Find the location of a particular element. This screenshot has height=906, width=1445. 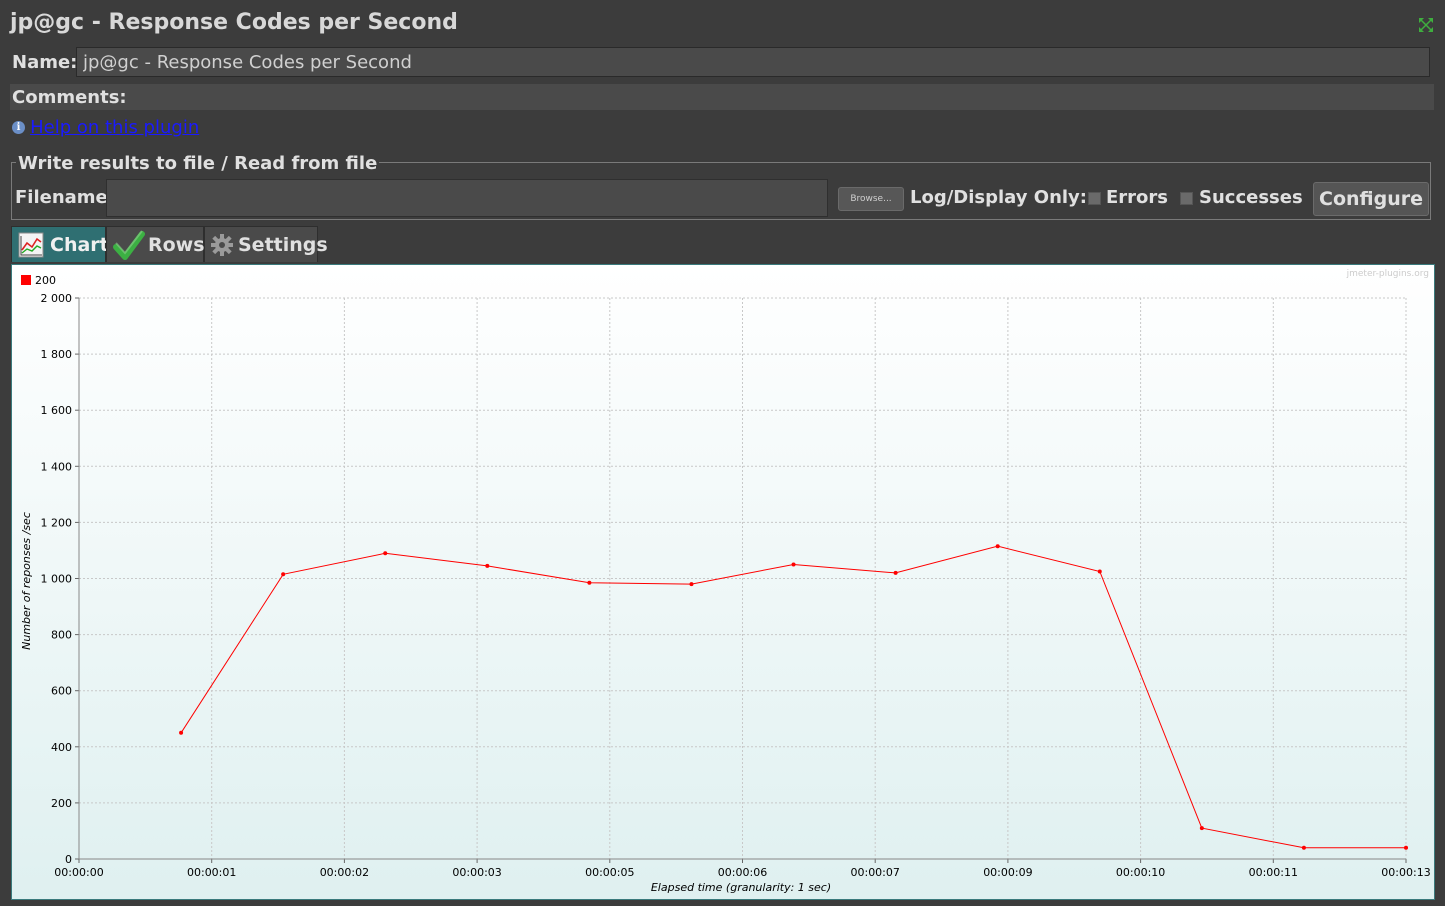

watermark: jmeter-plugins.org is located at coordinates (1387, 274).